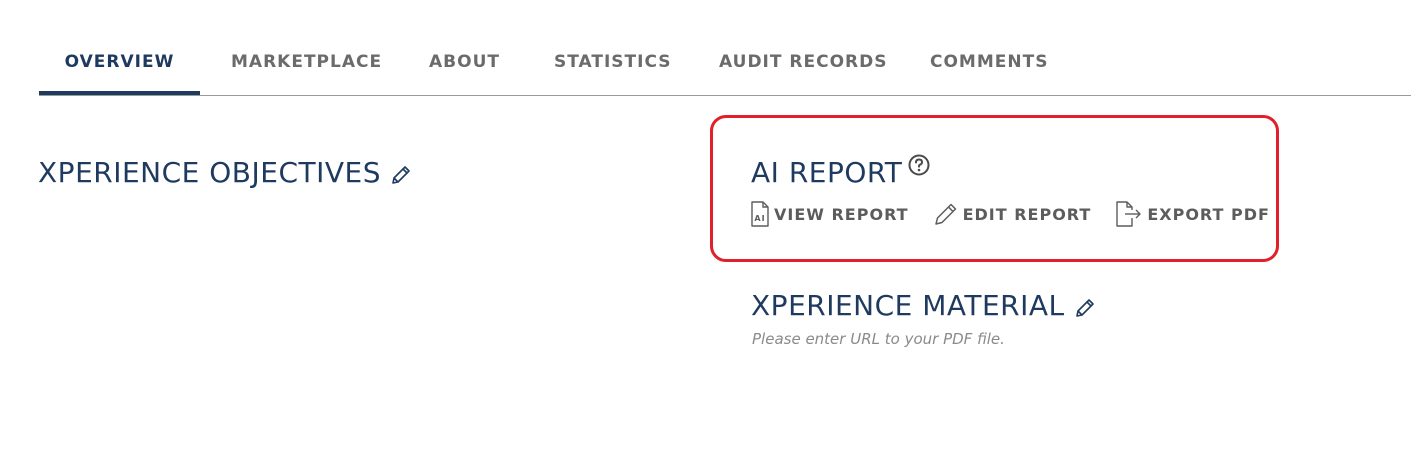 This screenshot has width=1411, height=462. I want to click on objectives-heading: XPERIENCE OBJECTIVES, so click(225, 172).